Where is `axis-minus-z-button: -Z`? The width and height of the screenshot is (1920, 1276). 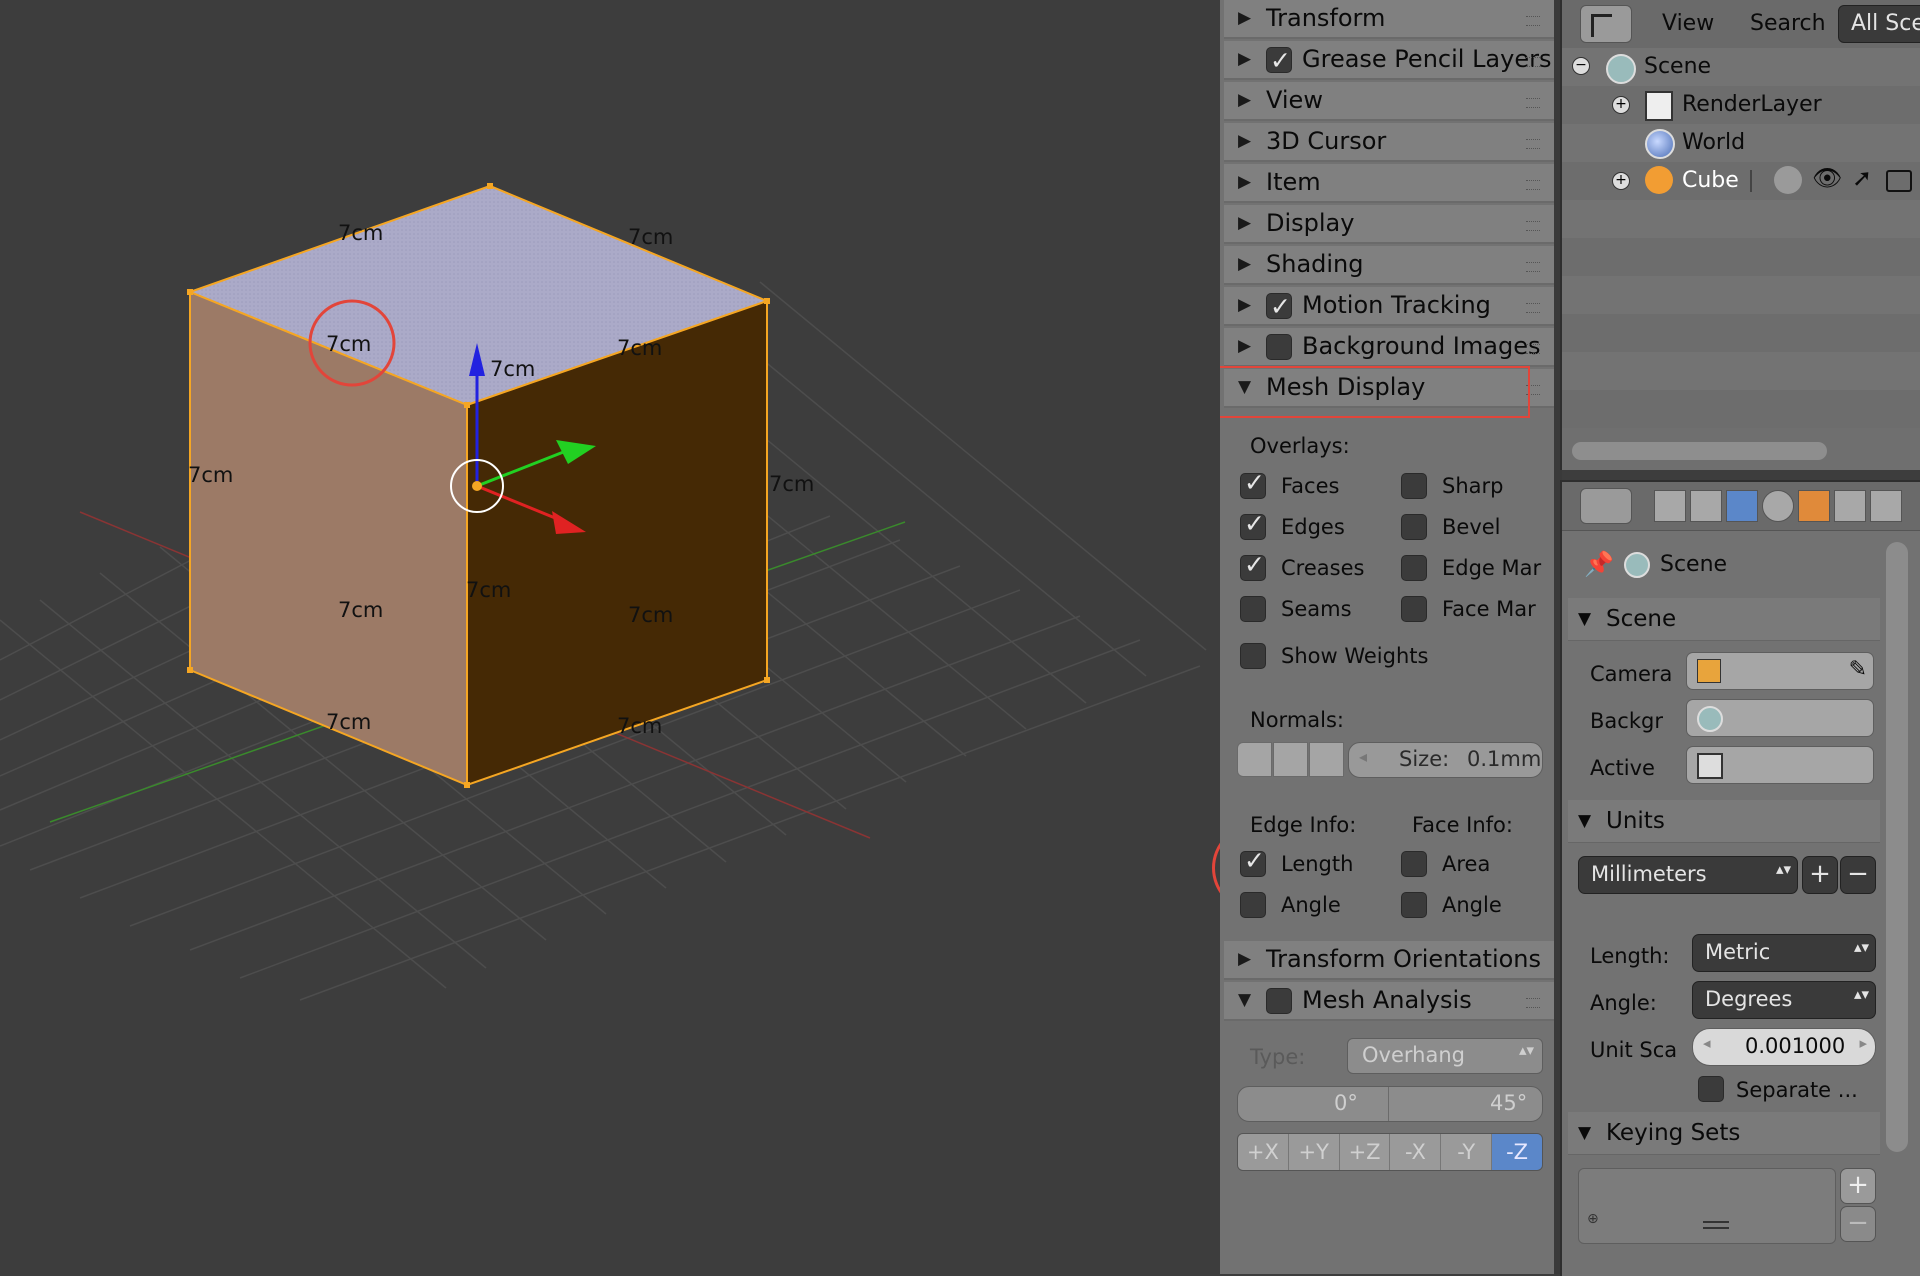 axis-minus-z-button: -Z is located at coordinates (1517, 1152).